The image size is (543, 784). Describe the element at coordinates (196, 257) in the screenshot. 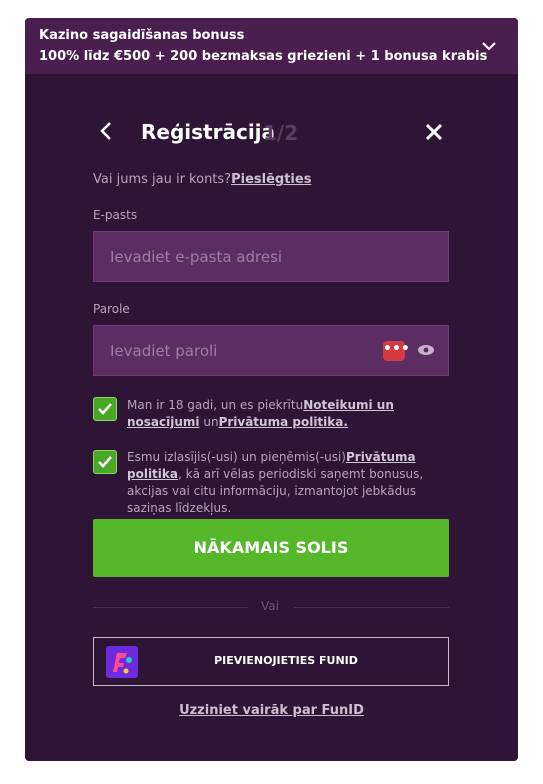

I see `email-placeholder: Ievadiet e-pasta adresi` at that location.